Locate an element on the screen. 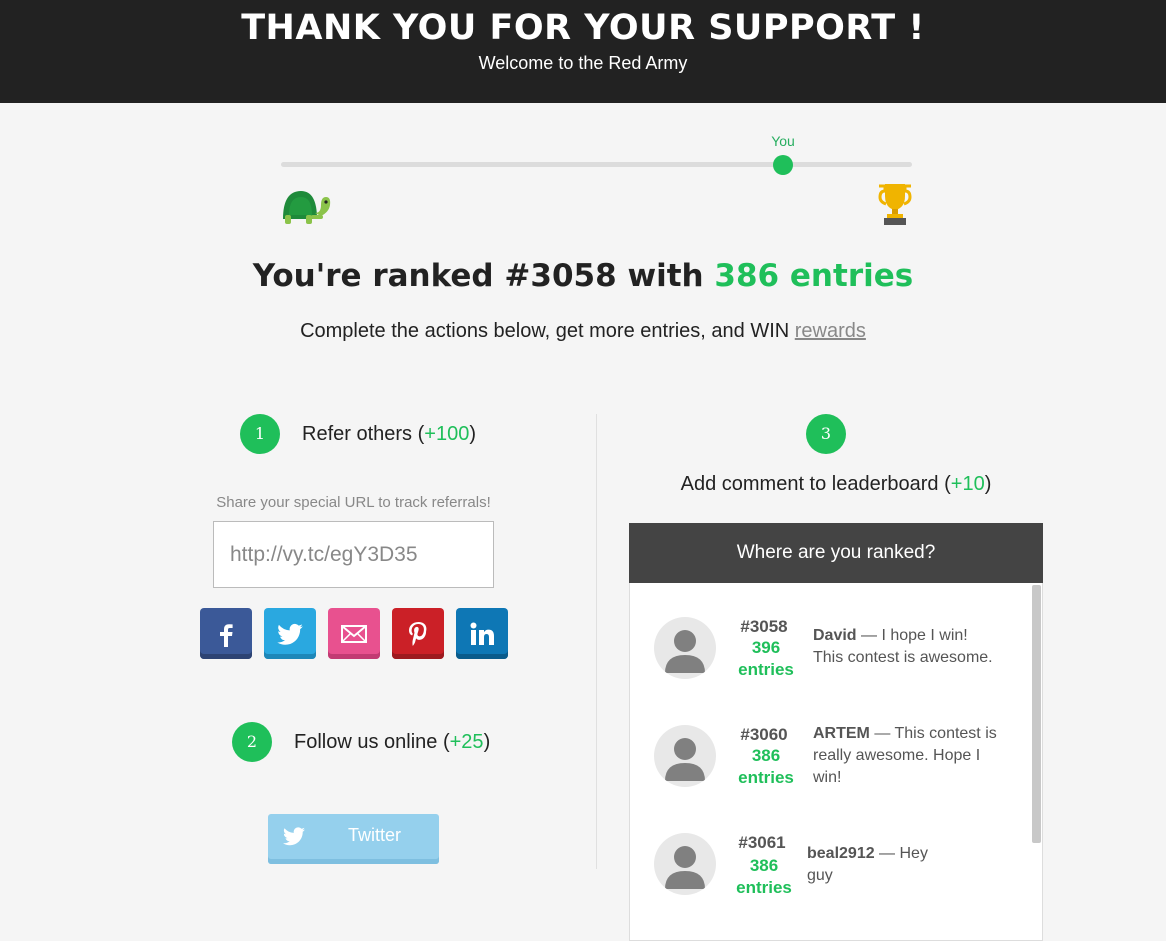 The height and width of the screenshot is (941, 1166). email-icon is located at coordinates (354, 633).